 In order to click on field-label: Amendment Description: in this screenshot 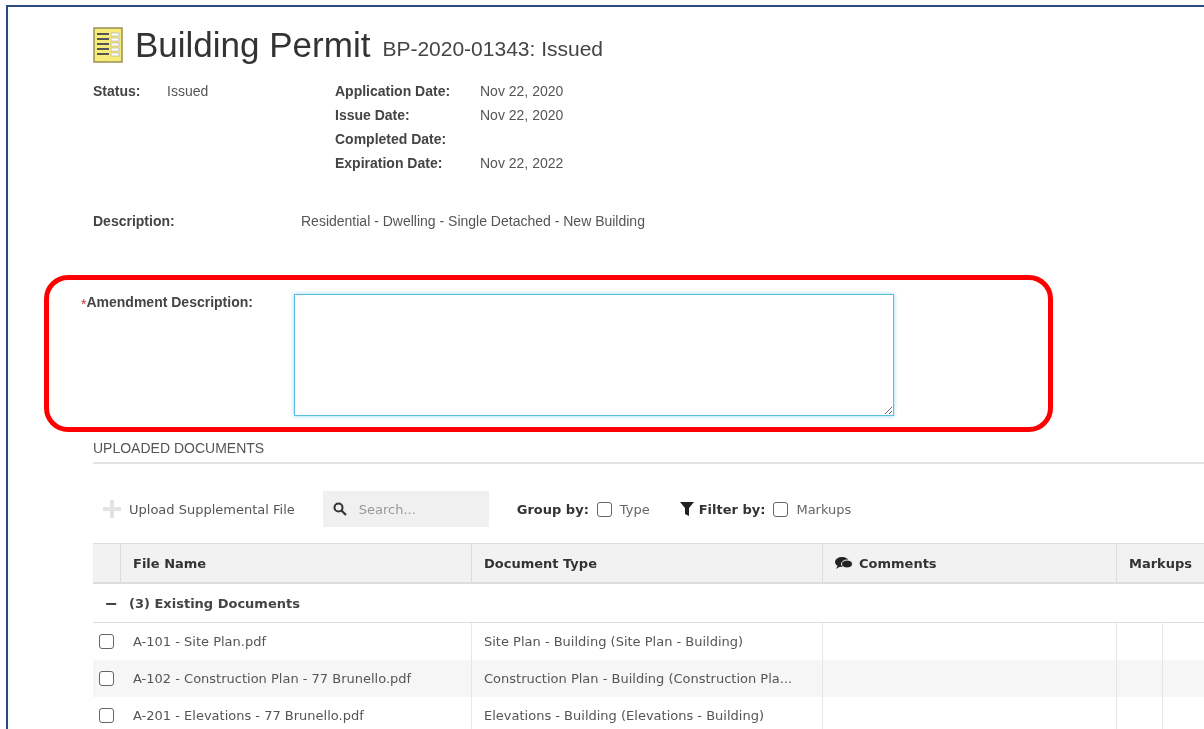, I will do `click(170, 303)`.